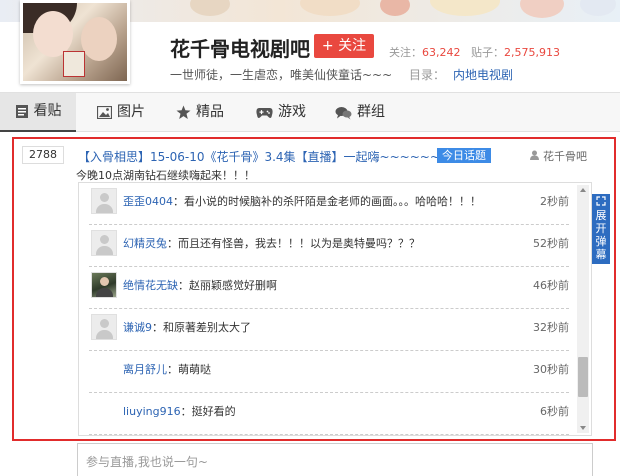  I want to click on tab-games: 游戏, so click(281, 112).